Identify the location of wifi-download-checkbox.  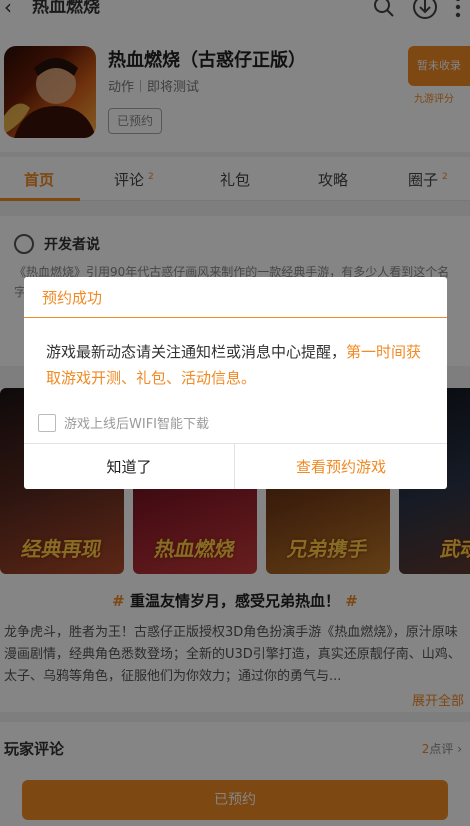
(47, 422).